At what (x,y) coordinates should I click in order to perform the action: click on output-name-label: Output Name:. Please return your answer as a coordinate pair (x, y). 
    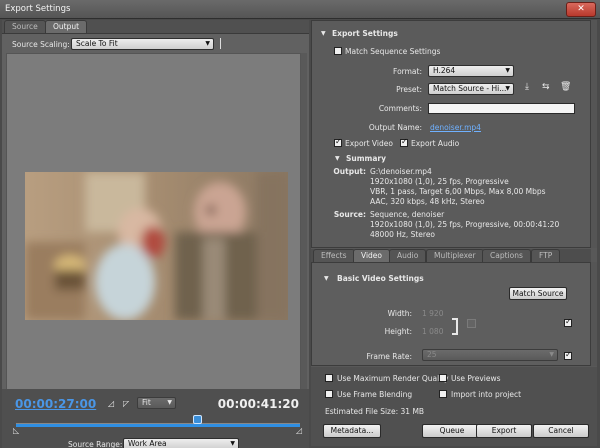
    Looking at the image, I should click on (395, 127).